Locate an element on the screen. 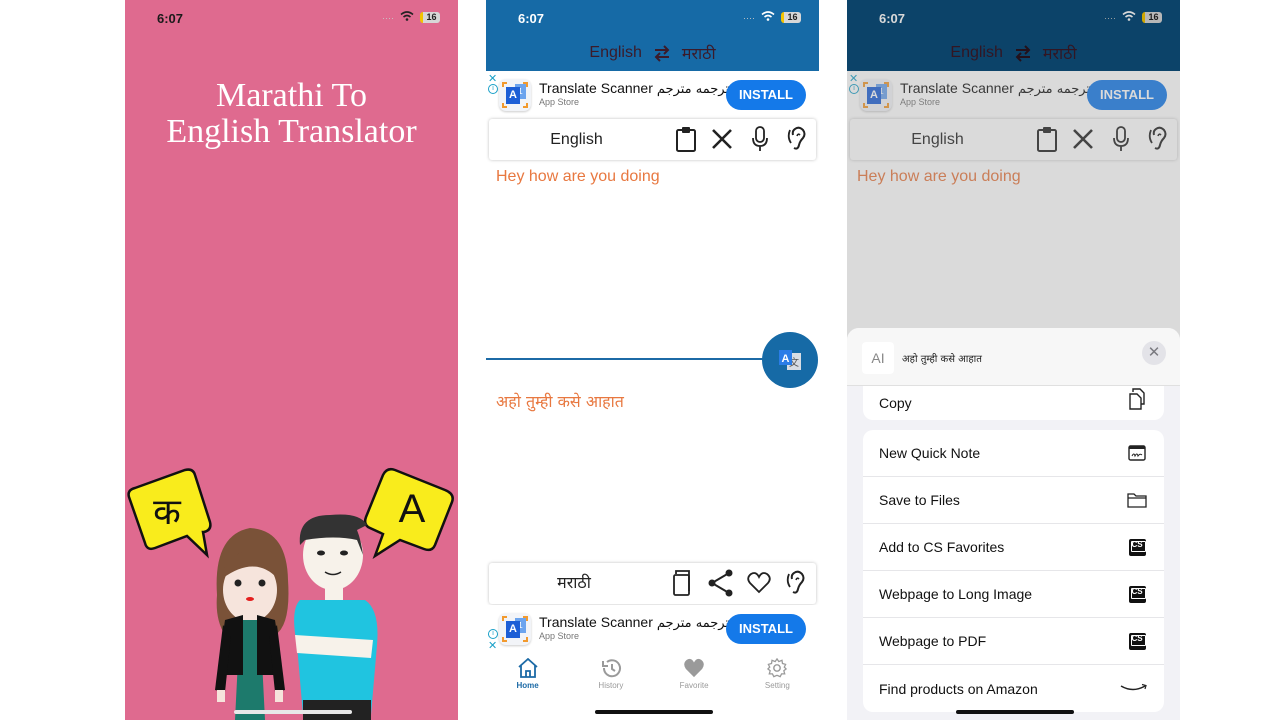 The height and width of the screenshot is (720, 1280). share-action-new-quick-note: New Quick Note is located at coordinates (1013, 453).